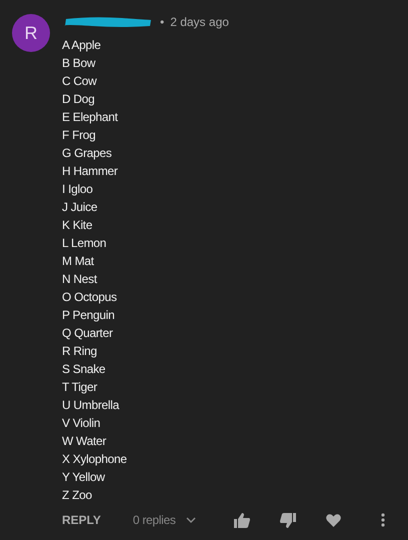 This screenshot has height=540, width=408. What do you see at coordinates (88, 333) in the screenshot?
I see `comment-line: Q Quarter` at bounding box center [88, 333].